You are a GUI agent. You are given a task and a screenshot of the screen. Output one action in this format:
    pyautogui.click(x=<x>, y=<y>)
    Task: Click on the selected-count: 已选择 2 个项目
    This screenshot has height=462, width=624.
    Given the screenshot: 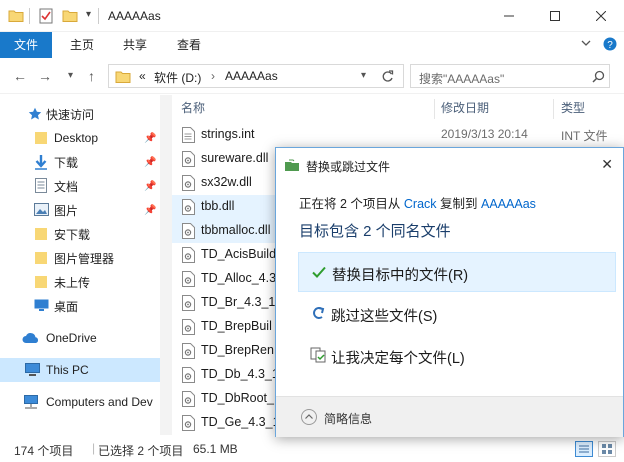 What is the action you would take?
    pyautogui.click(x=141, y=451)
    